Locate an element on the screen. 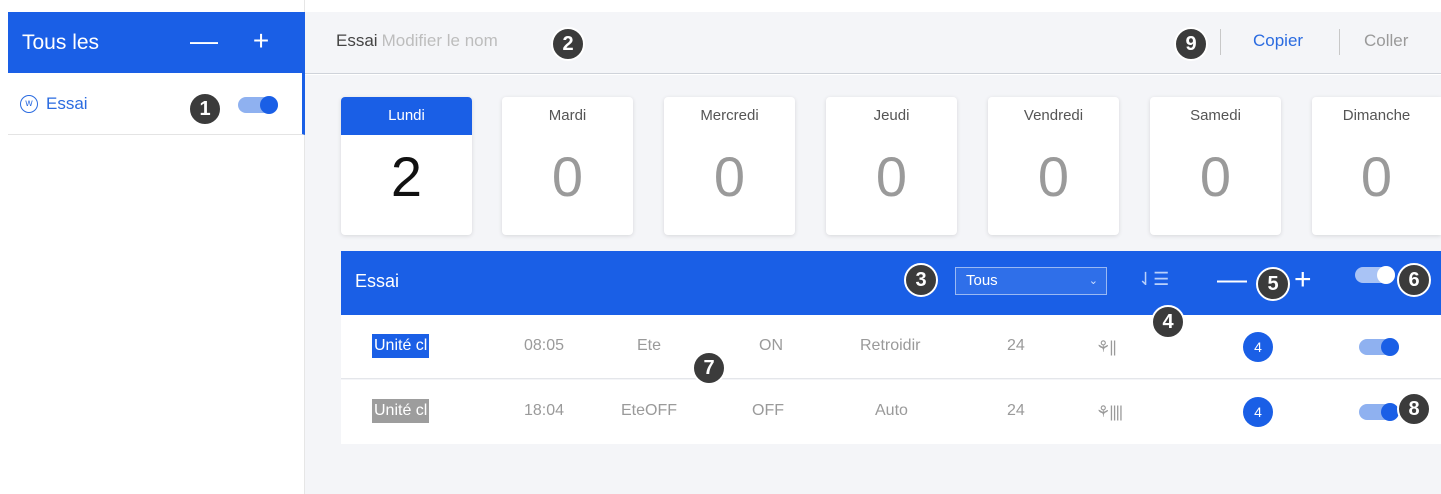 The width and height of the screenshot is (1441, 494). fan-speed-icon: ⚘|||| is located at coordinates (1109, 412).